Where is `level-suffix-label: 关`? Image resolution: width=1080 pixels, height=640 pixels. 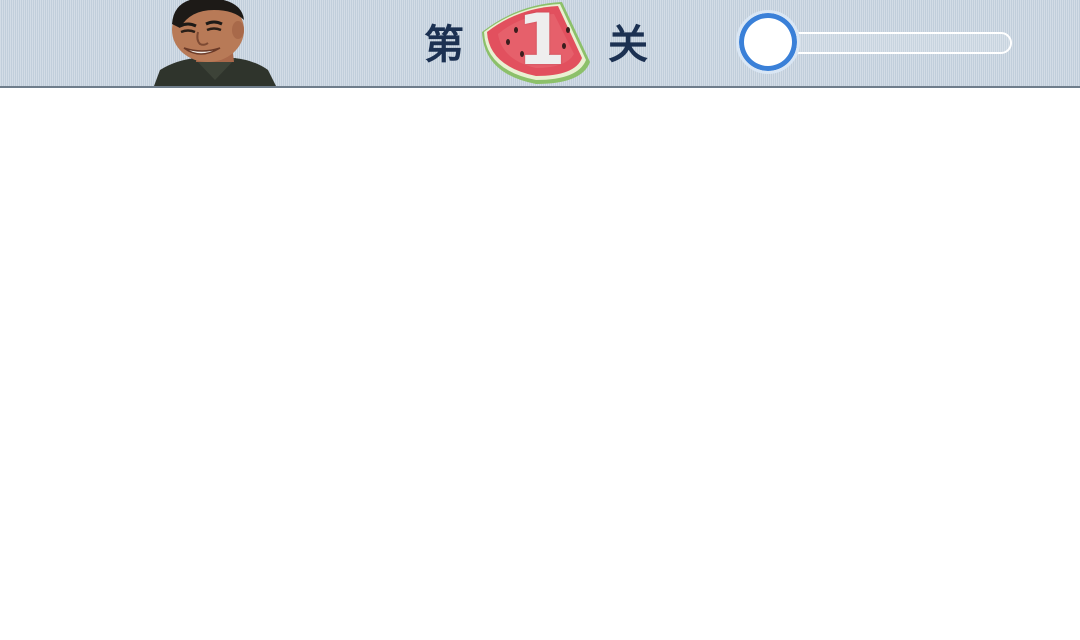
level-suffix-label: 关 is located at coordinates (628, 45).